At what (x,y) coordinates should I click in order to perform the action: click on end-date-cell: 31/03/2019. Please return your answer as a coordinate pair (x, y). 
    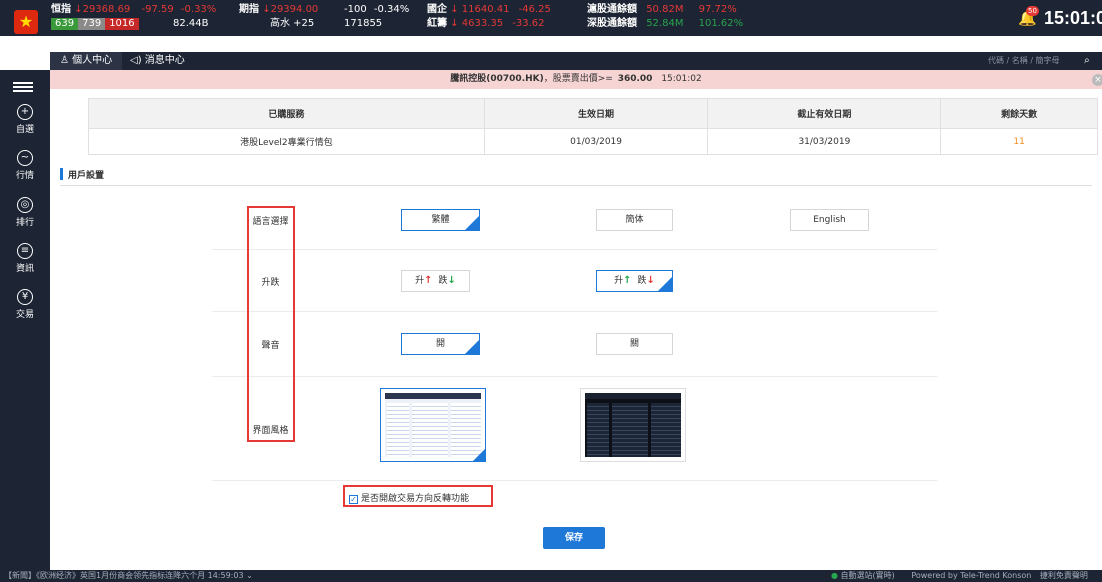
    Looking at the image, I should click on (824, 141).